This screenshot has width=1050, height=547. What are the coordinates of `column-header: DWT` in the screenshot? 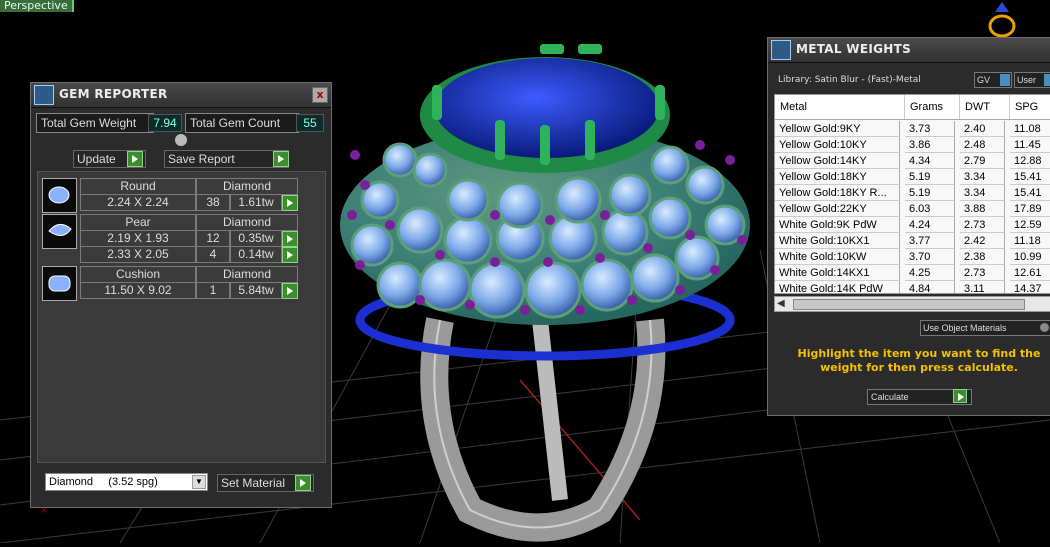 It's located at (985, 107).